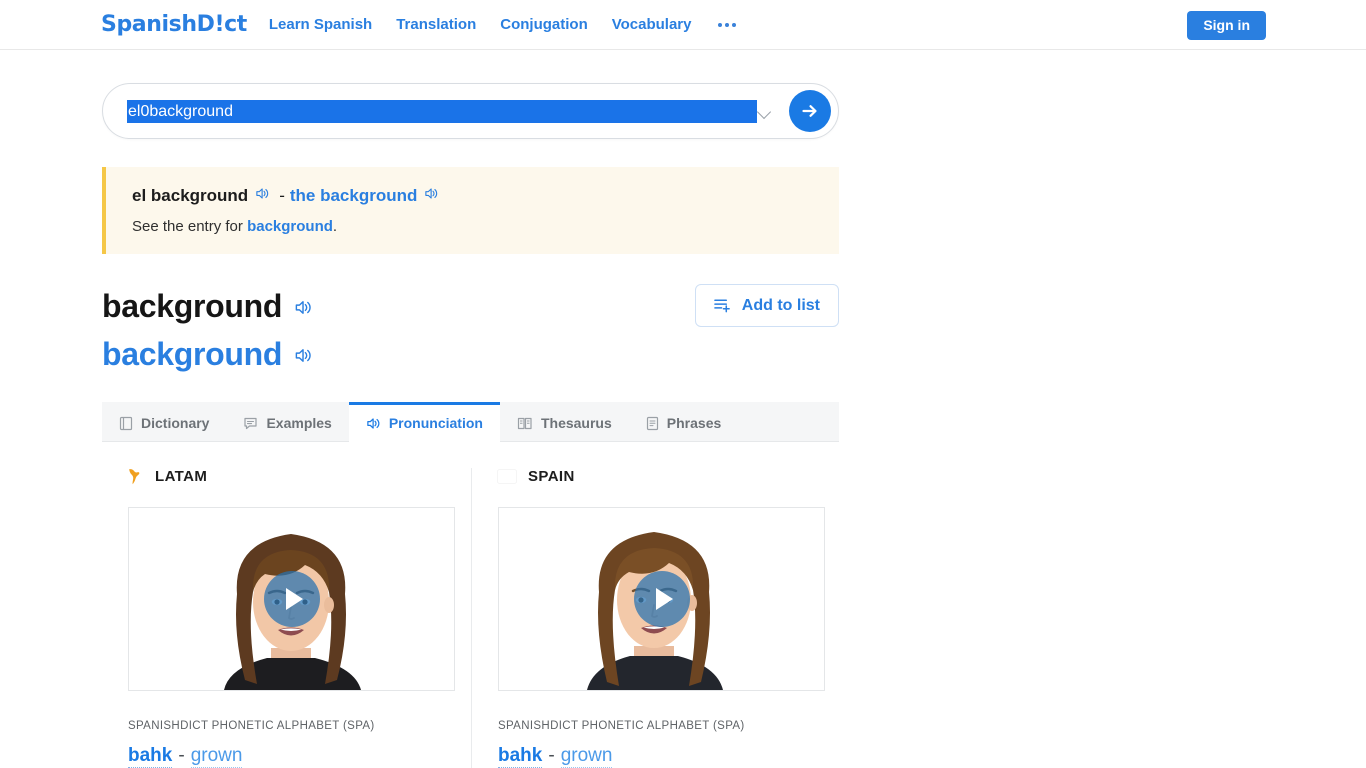  I want to click on nav-item-translation: Translation, so click(436, 24).